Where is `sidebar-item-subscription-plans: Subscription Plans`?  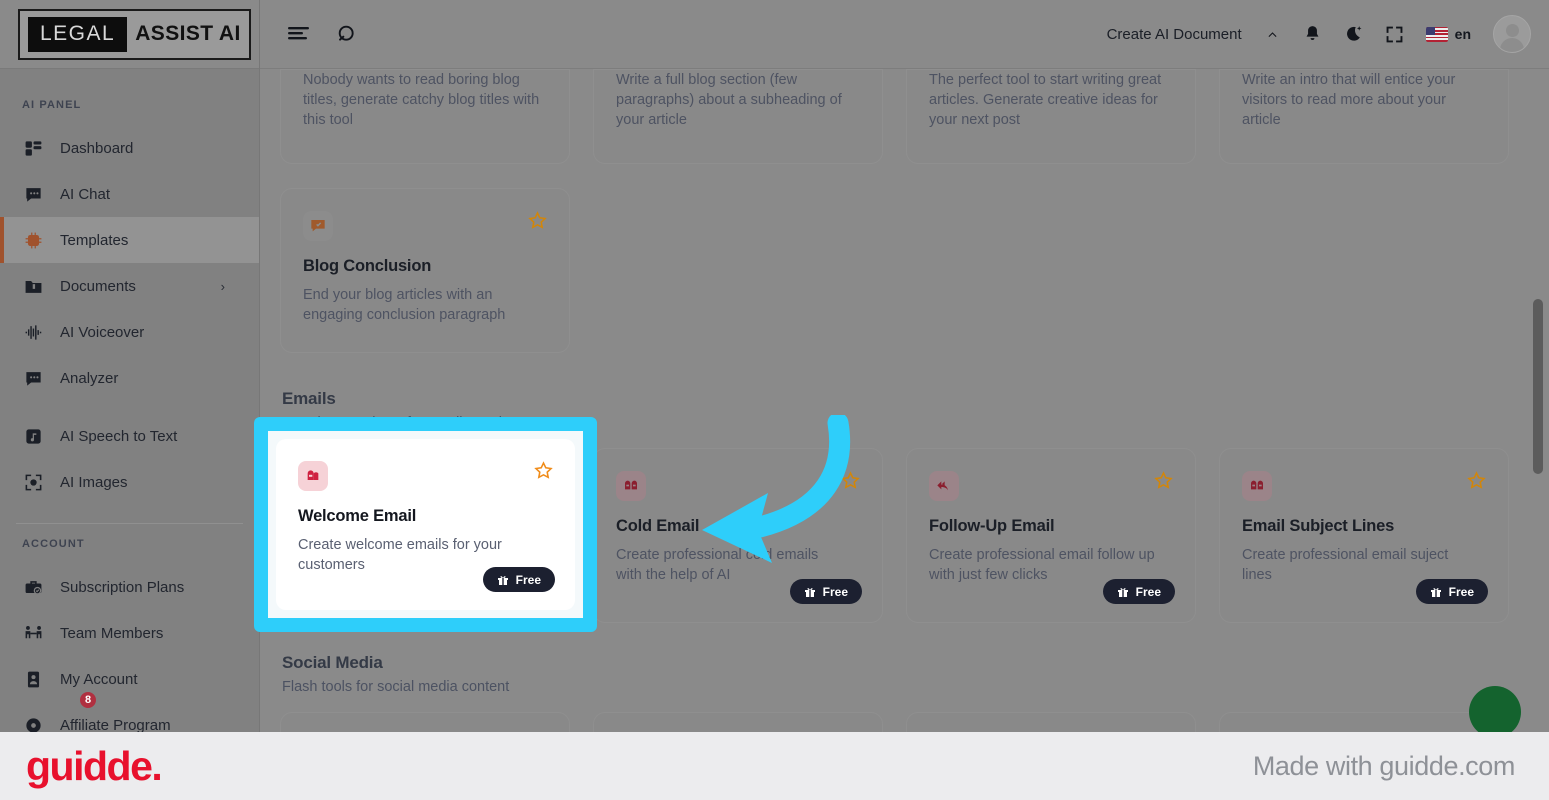 sidebar-item-subscription-plans: Subscription Plans is located at coordinates (129, 587).